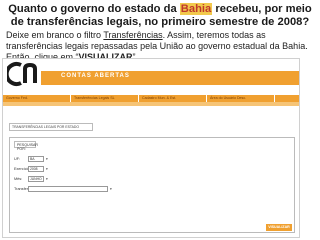  I want to click on transfer-select, so click(68, 189).